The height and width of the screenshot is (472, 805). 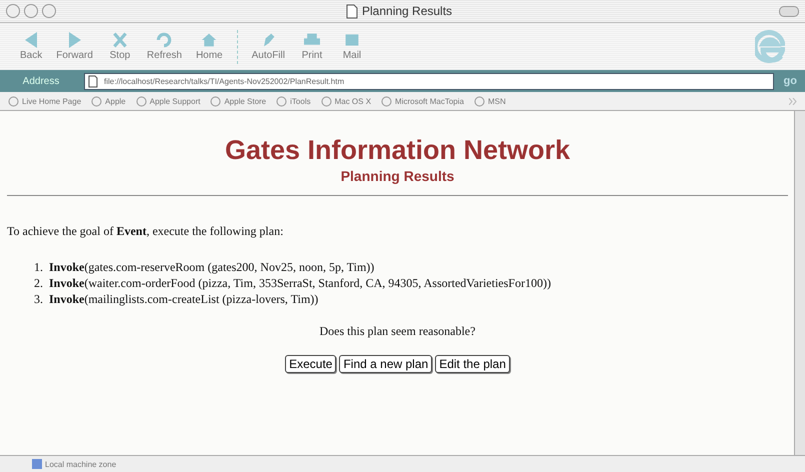 What do you see at coordinates (311, 46) in the screenshot?
I see `toolbar-button: Print` at bounding box center [311, 46].